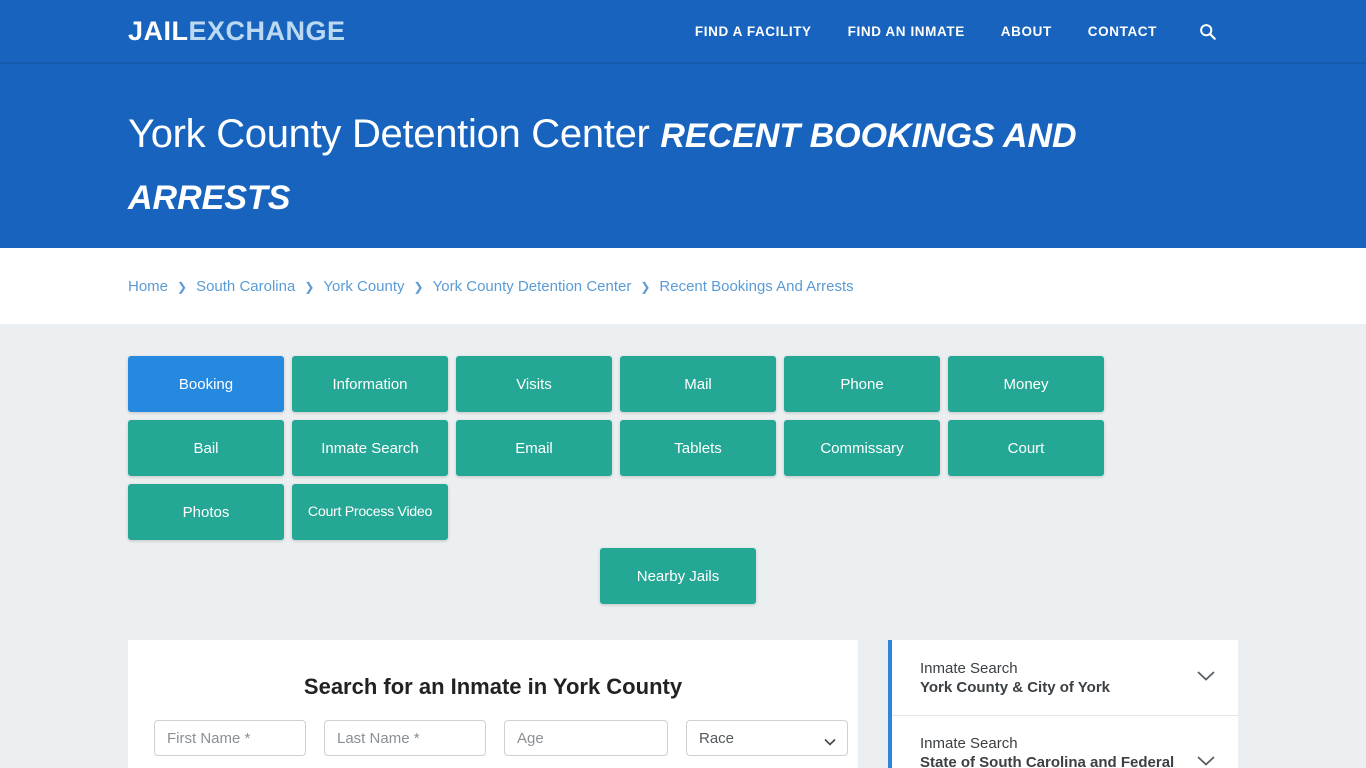 Image resolution: width=1366 pixels, height=768 pixels. I want to click on last-name-input, so click(405, 738).